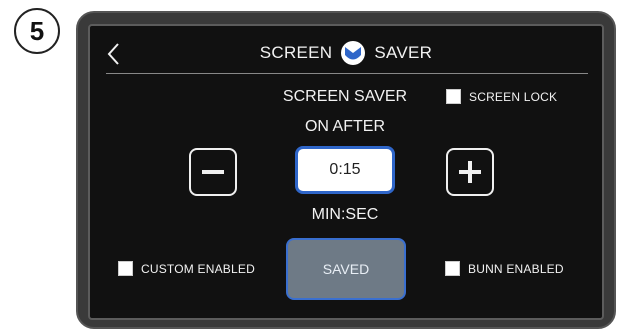 The image size is (618, 333). I want to click on header-divider, so click(347, 73).